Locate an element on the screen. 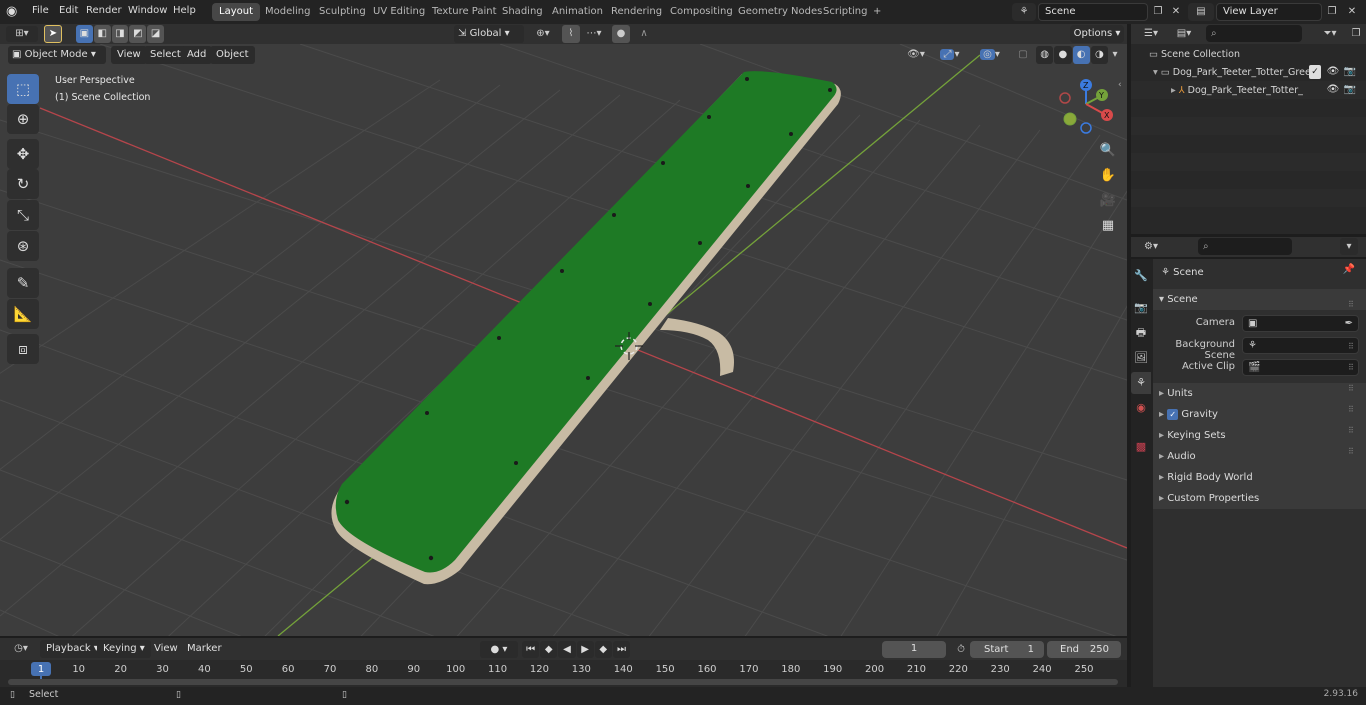 This screenshot has width=1366, height=705. background-scene-field: ⚘ is located at coordinates (1300, 345).